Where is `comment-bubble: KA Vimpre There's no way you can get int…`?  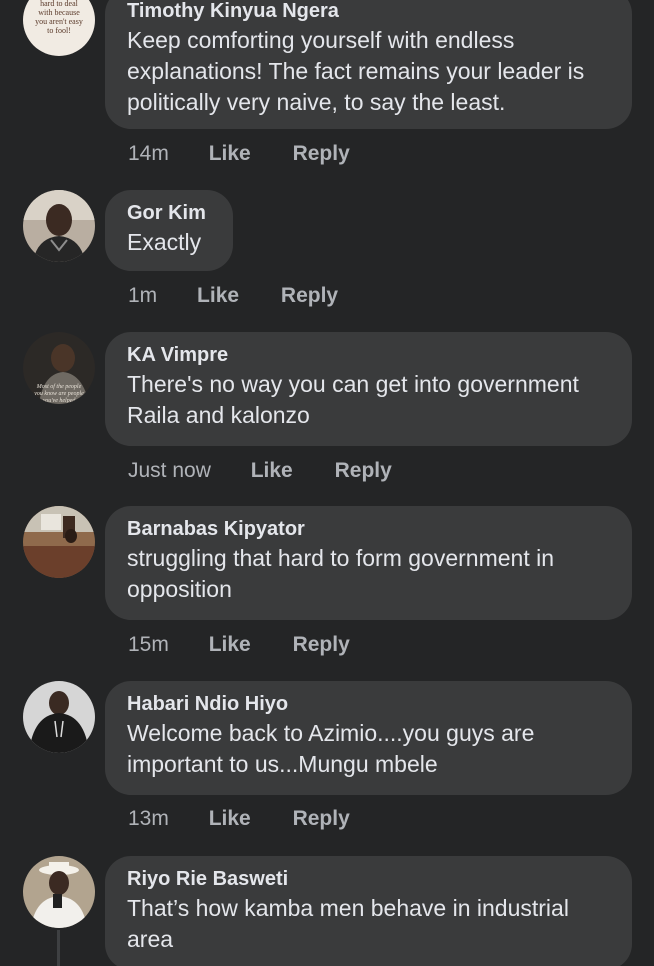
comment-bubble: KA Vimpre There's no way you can get int… is located at coordinates (368, 389).